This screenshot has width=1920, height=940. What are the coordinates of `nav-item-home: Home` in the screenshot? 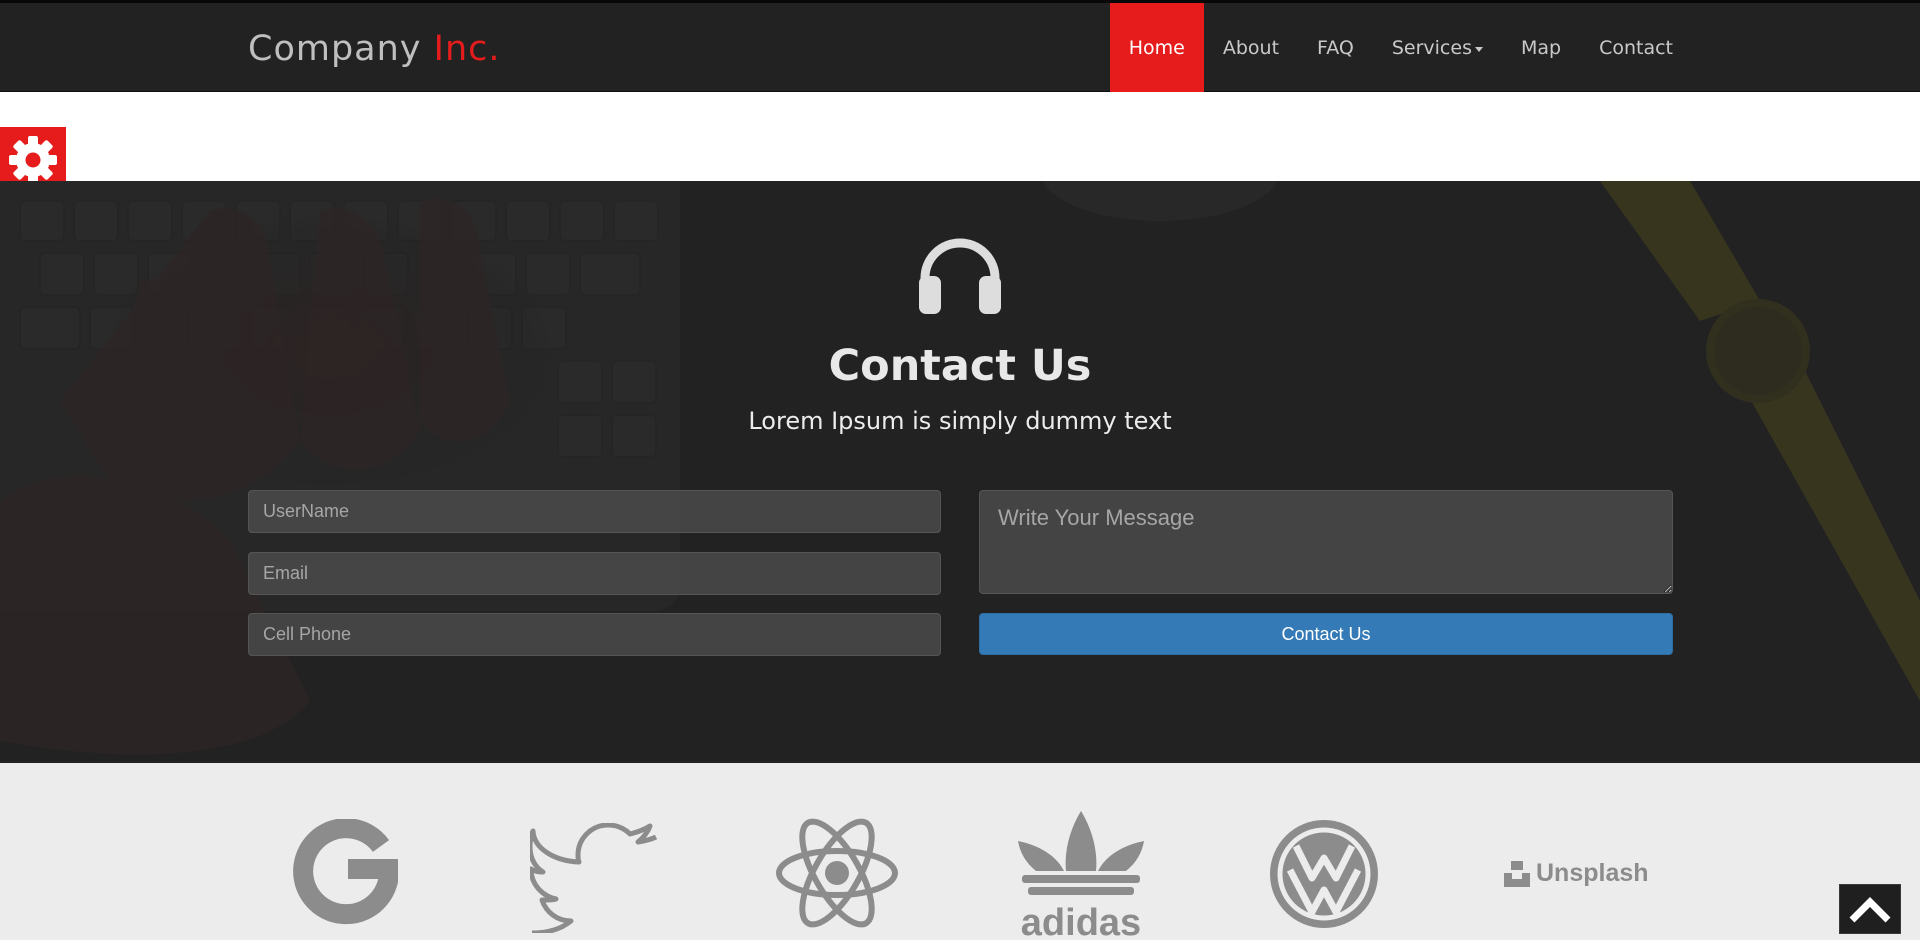 It's located at (1156, 47).